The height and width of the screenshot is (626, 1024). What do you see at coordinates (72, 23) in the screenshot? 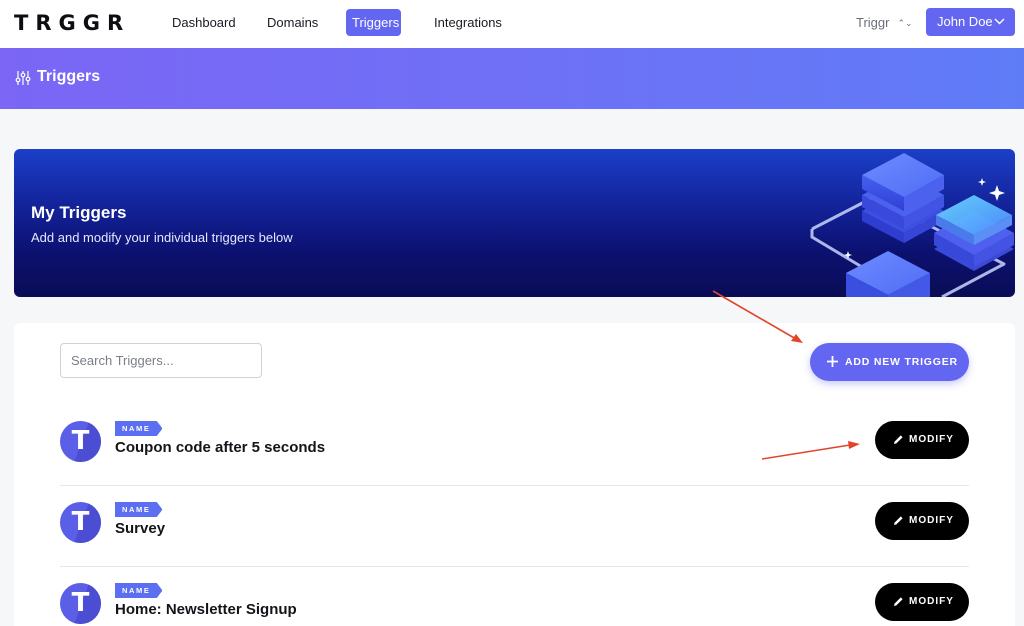
I see `brand-logo: TRGGR` at bounding box center [72, 23].